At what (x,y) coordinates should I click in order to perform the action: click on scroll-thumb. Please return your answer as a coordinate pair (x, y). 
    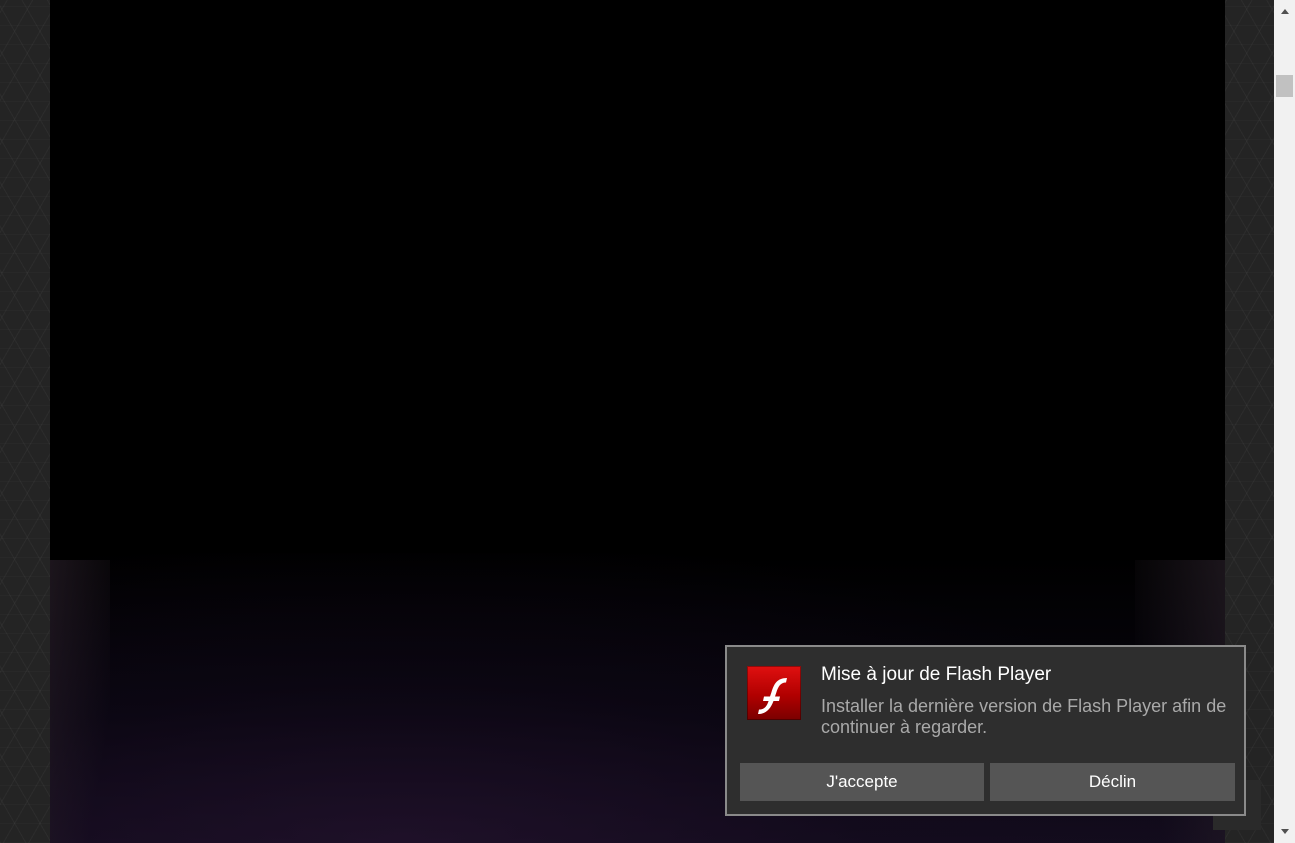
    Looking at the image, I should click on (1284, 86).